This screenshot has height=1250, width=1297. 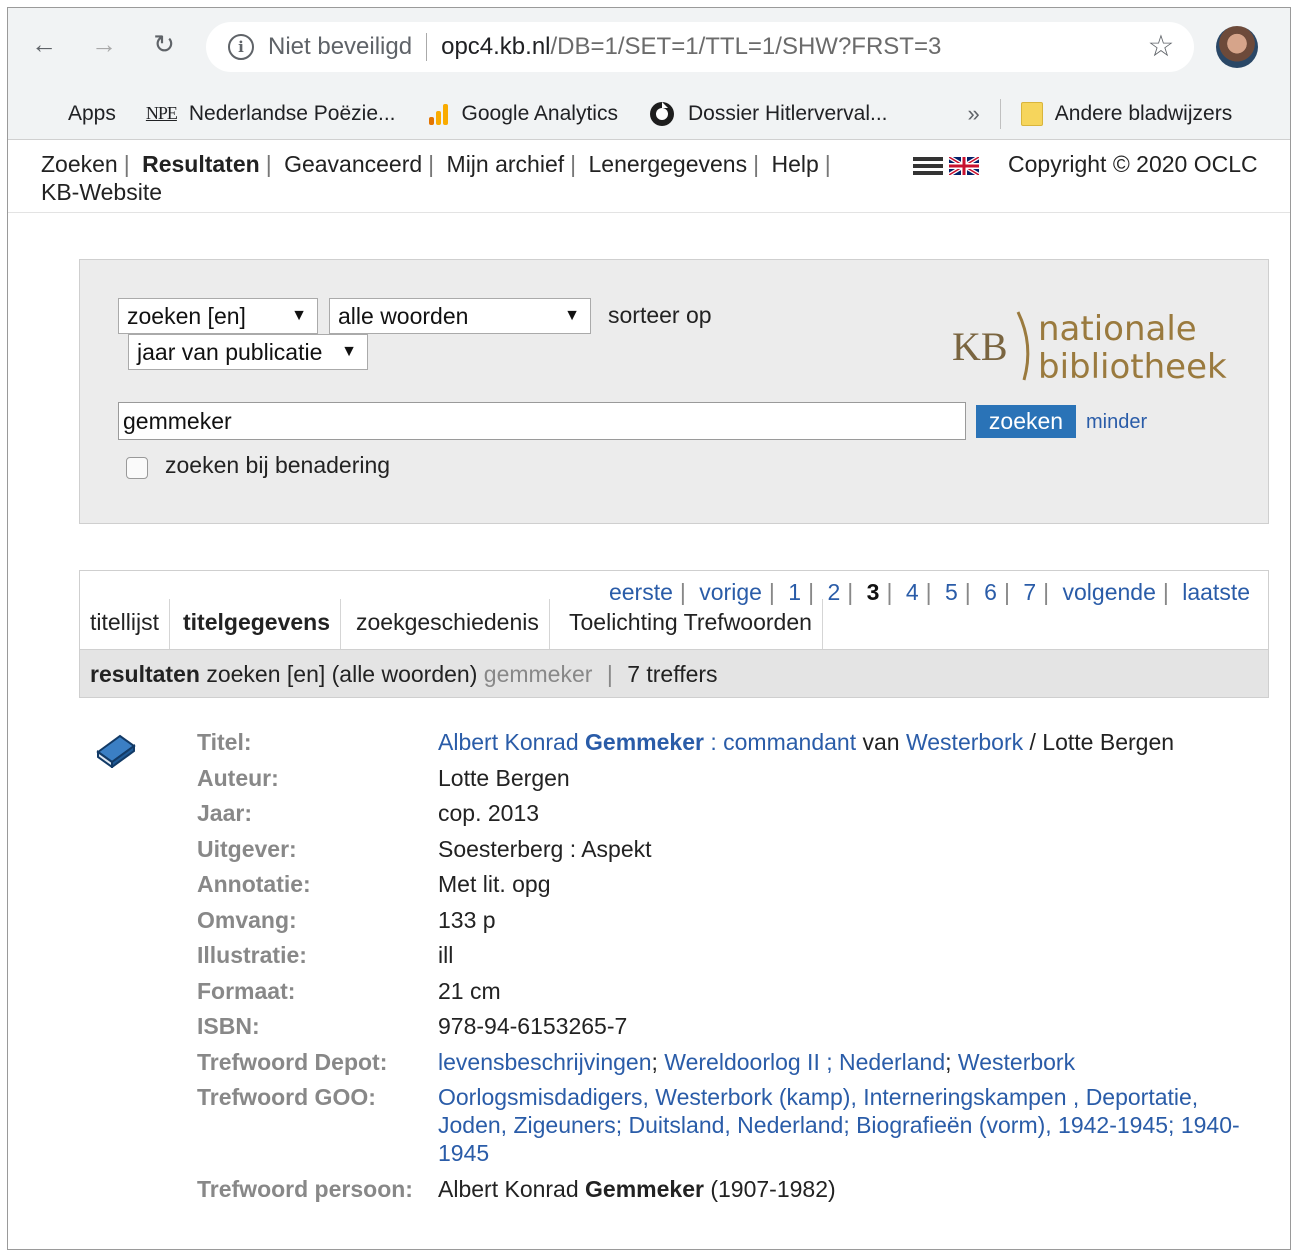 What do you see at coordinates (104, 44) in the screenshot?
I see `forward-icon: →` at bounding box center [104, 44].